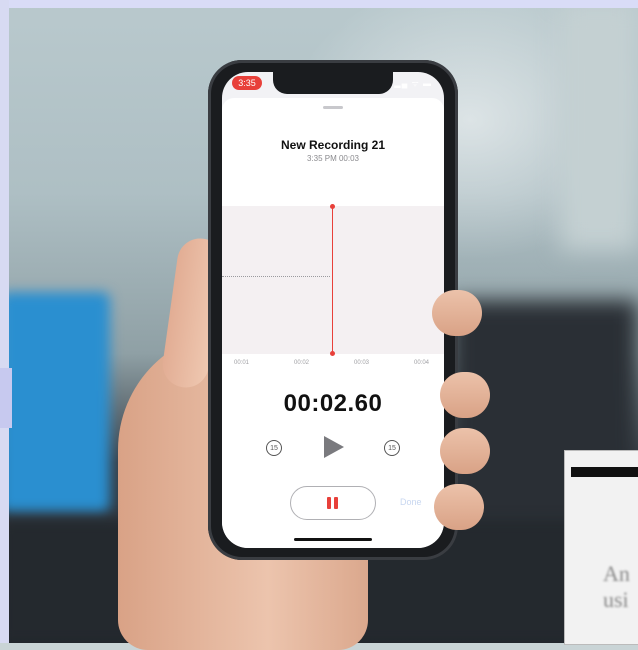 The image size is (638, 650). Describe the element at coordinates (6, 398) in the screenshot. I see `left-accent` at that location.